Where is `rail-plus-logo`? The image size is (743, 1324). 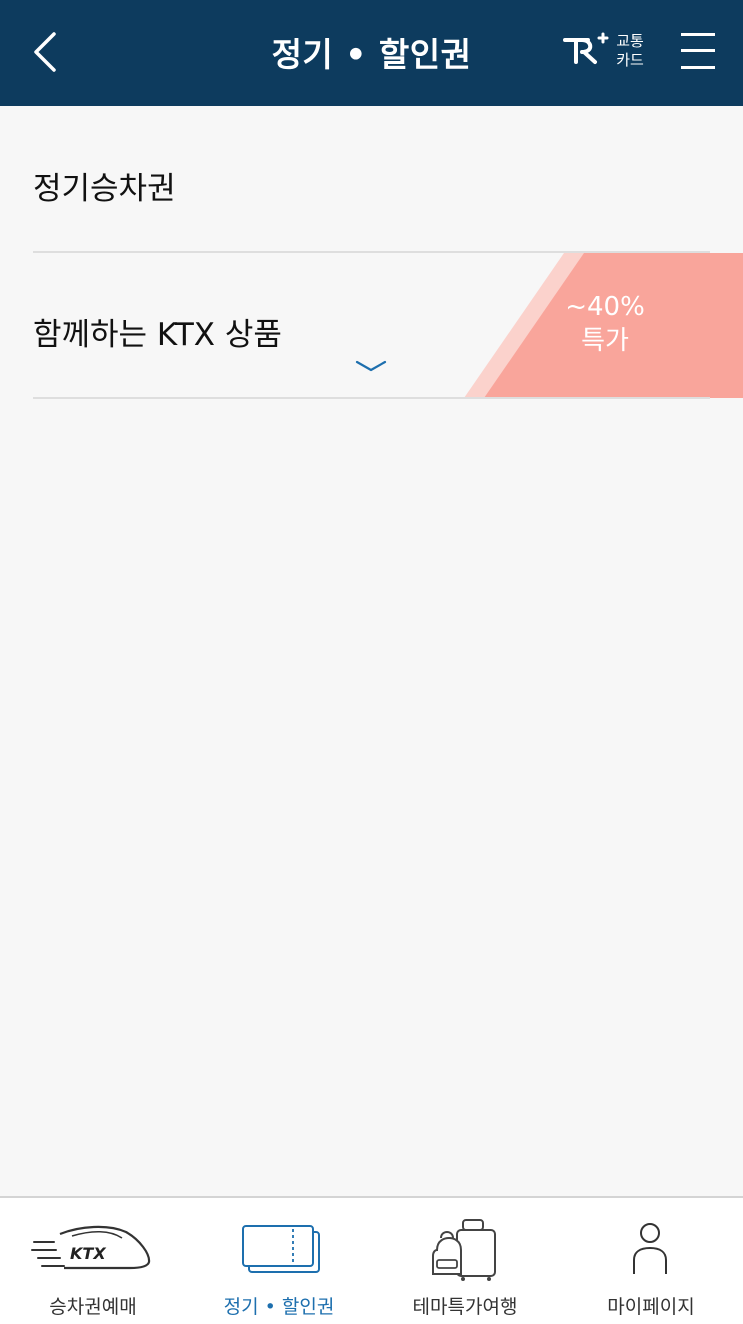
rail-plus-logo is located at coordinates (586, 48).